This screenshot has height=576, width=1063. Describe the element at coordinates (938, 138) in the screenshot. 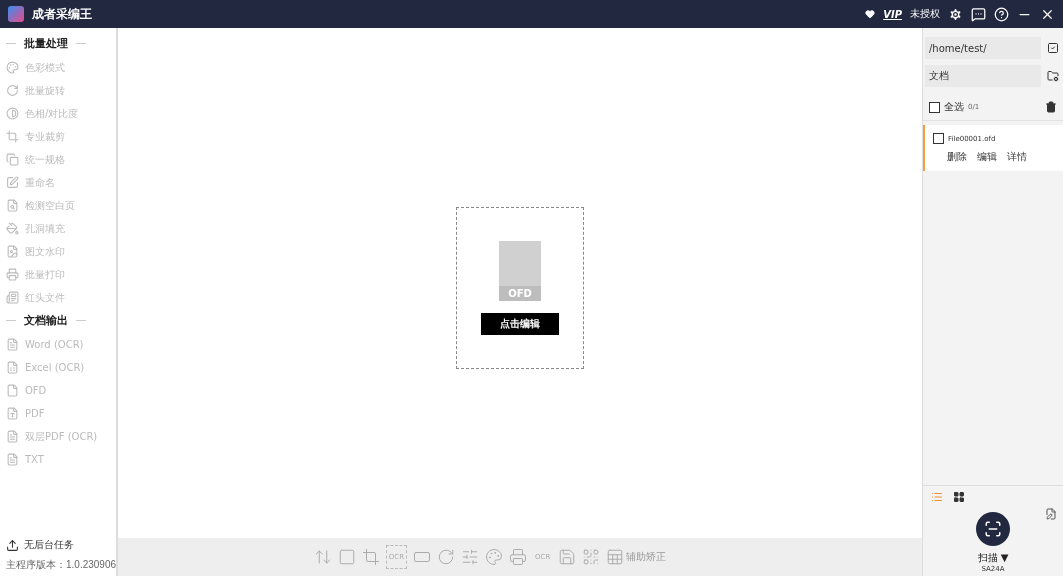

I see `file-checkbox` at that location.